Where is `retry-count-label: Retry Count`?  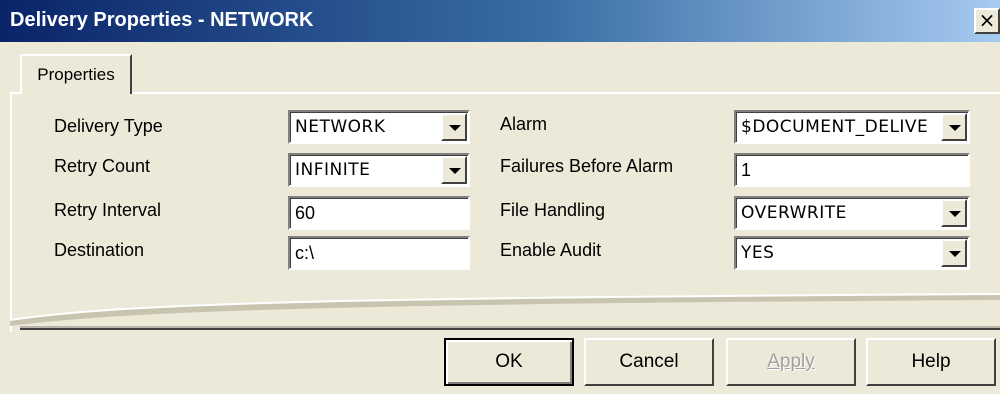
retry-count-label: Retry Count is located at coordinates (102, 166).